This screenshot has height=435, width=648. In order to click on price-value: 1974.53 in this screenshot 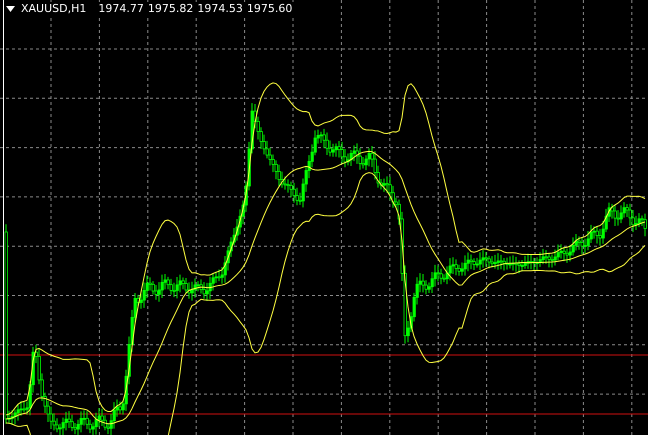, I will do `click(220, 8)`.